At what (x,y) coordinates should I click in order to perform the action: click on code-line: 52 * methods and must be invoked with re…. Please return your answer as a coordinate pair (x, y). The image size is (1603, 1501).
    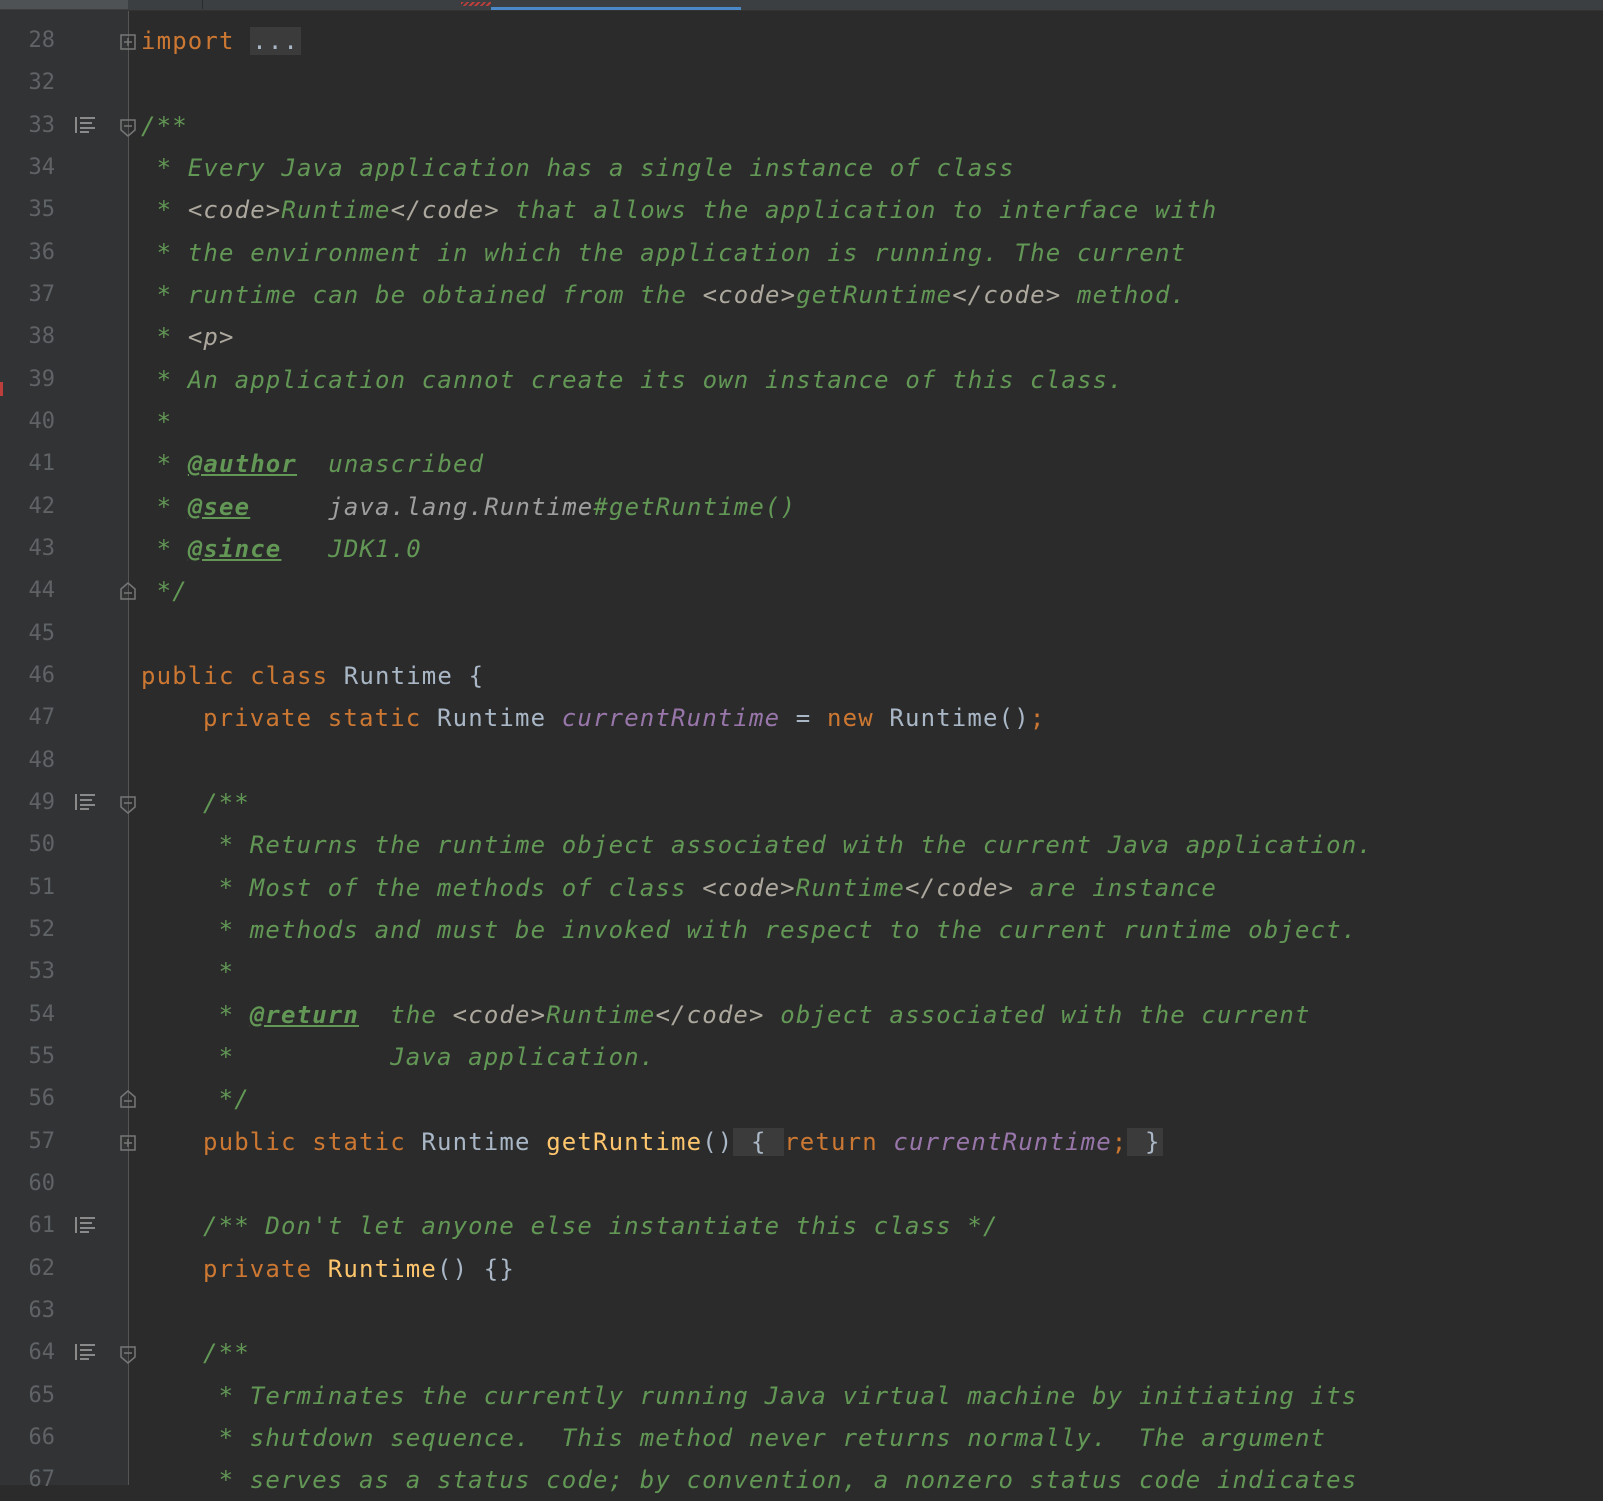
    Looking at the image, I should click on (801, 930).